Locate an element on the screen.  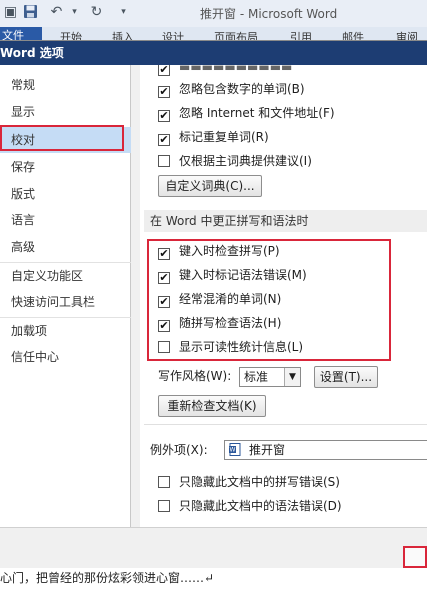
hide-spelling-errors-label: 只隐藏此文档中的拼写错误(S) is located at coordinates (259, 482).